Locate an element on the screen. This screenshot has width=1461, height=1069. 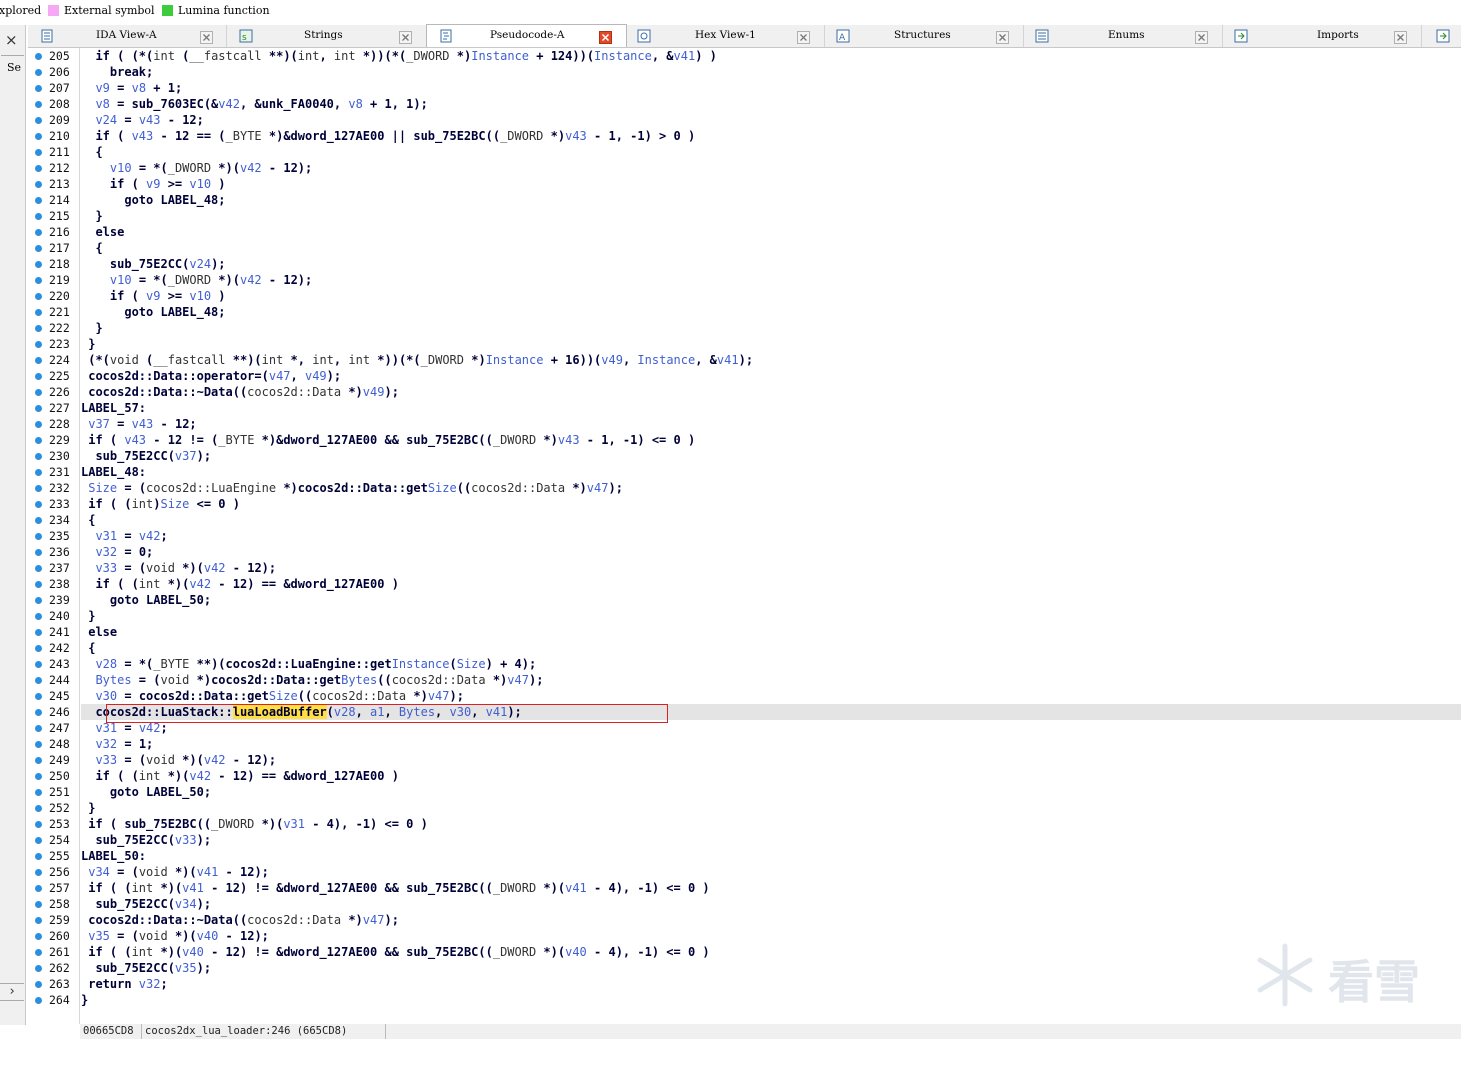
gutter-row: 258 is located at coordinates (53, 904).